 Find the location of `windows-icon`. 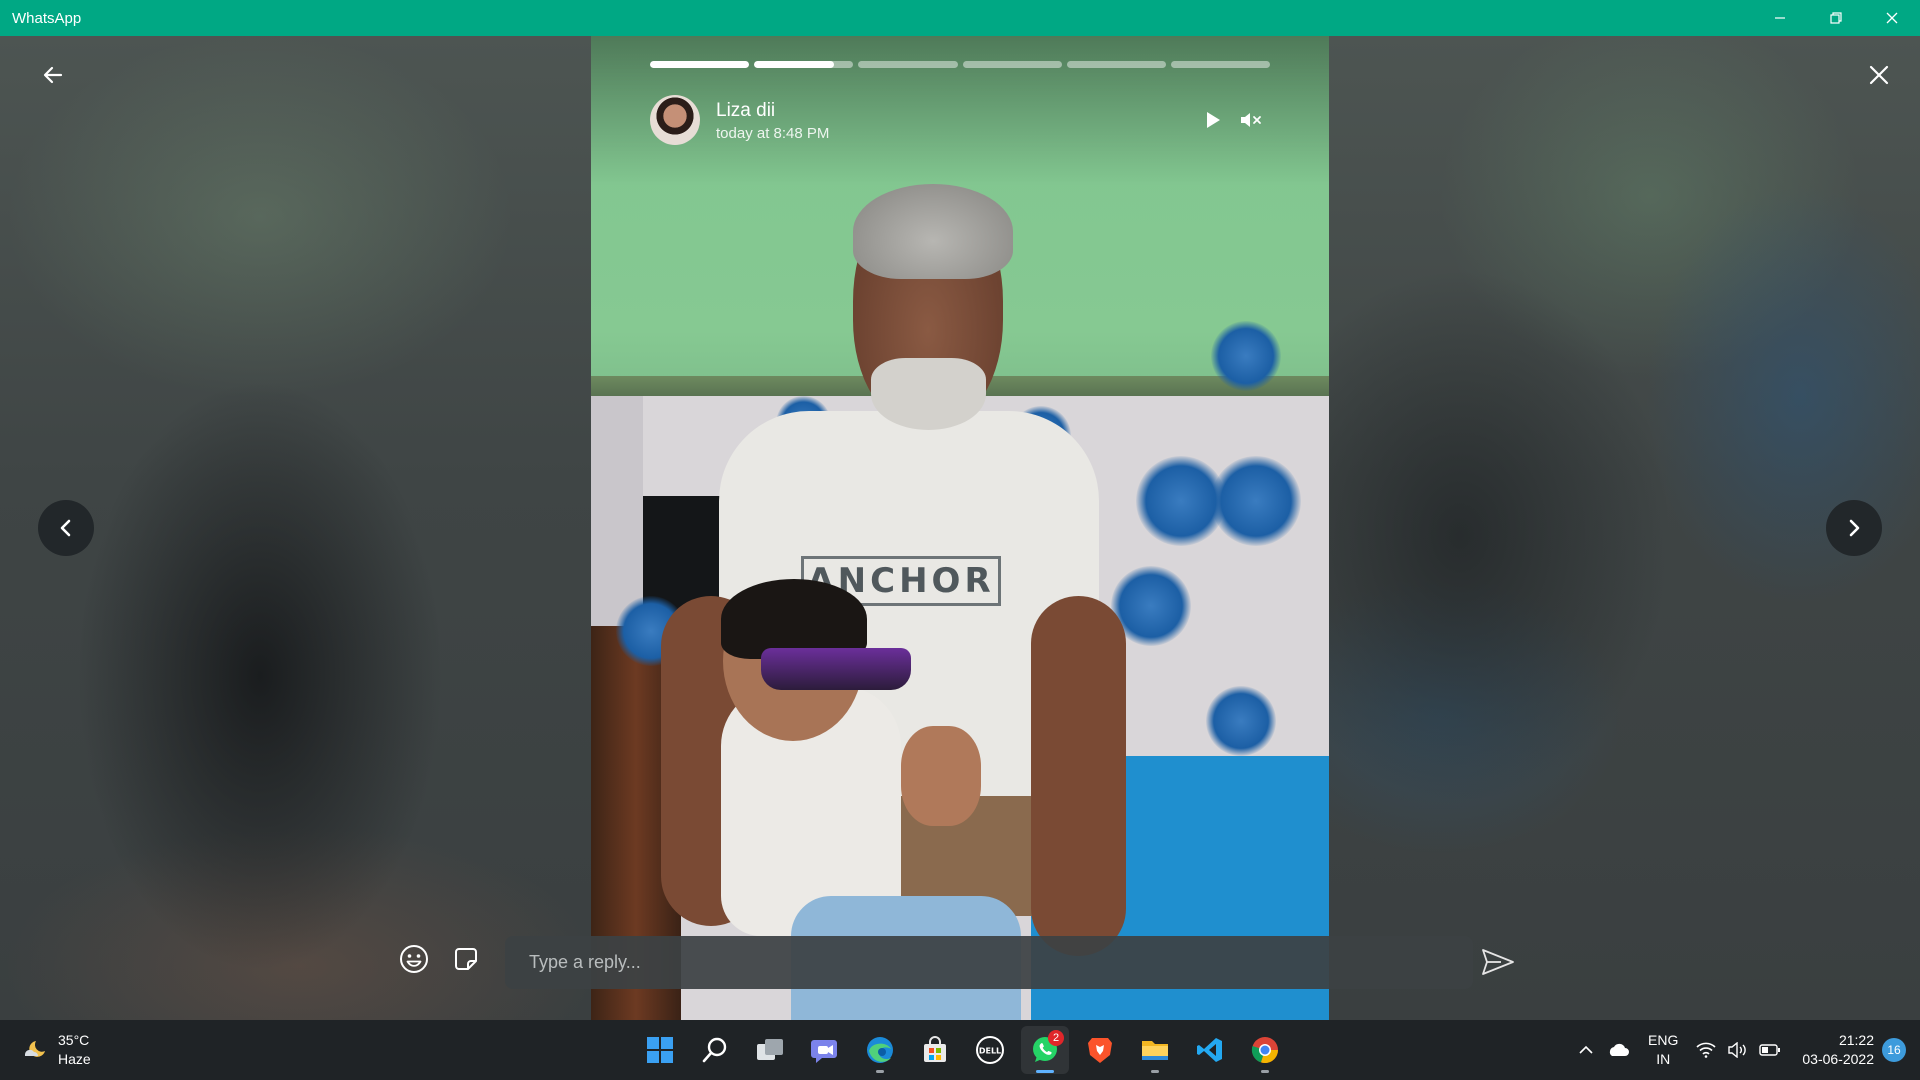

windows-icon is located at coordinates (660, 1050).